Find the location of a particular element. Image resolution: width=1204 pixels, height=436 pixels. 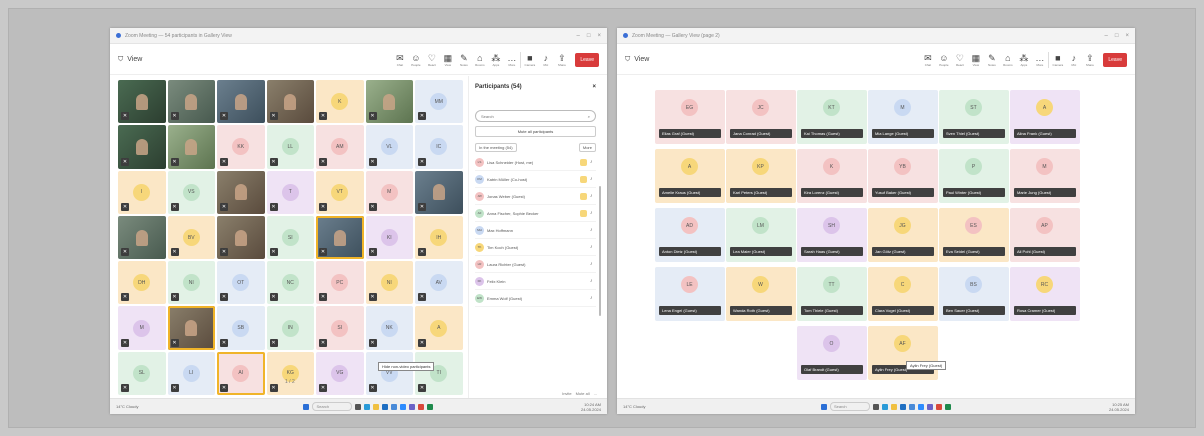

panel-close-icon: × is located at coordinates (594, 87).